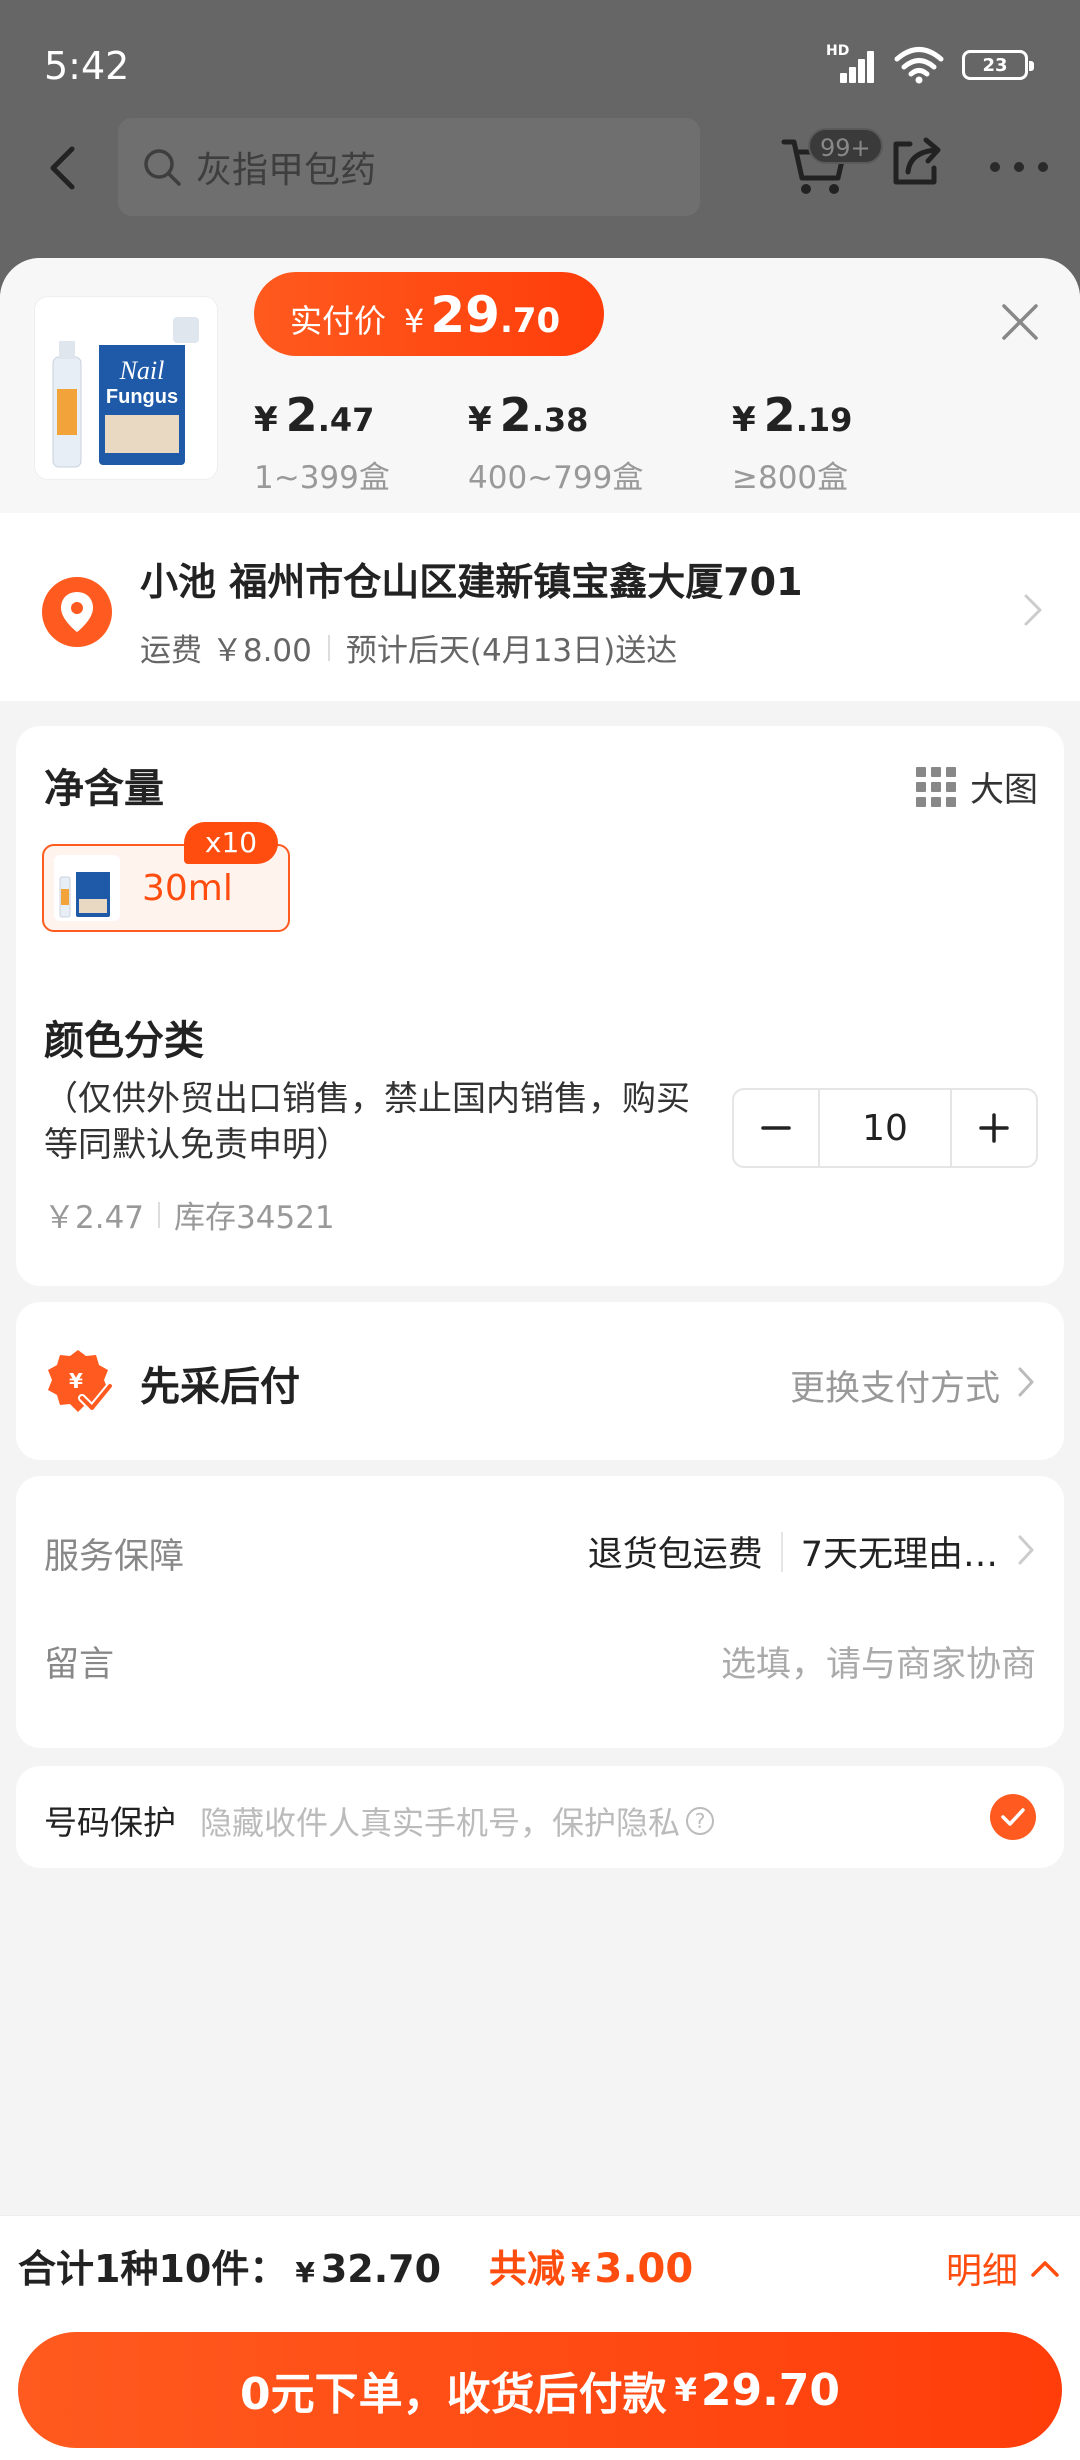 The image size is (1080, 2460). What do you see at coordinates (685, 2390) in the screenshot?
I see `submit-currency: ¥` at bounding box center [685, 2390].